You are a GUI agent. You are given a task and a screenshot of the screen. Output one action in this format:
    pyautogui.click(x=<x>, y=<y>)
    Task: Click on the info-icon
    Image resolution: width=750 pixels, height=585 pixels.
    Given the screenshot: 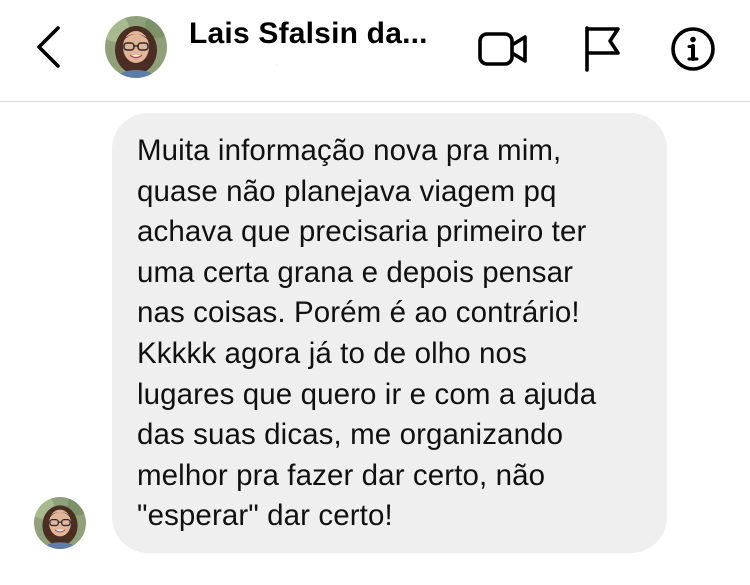 What is the action you would take?
    pyautogui.click(x=693, y=49)
    